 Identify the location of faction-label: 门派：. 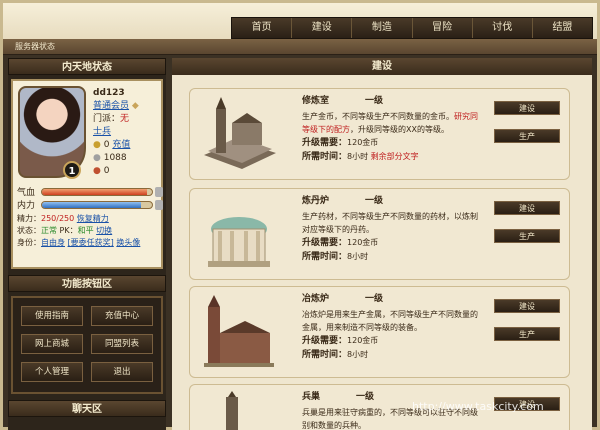
(107, 119).